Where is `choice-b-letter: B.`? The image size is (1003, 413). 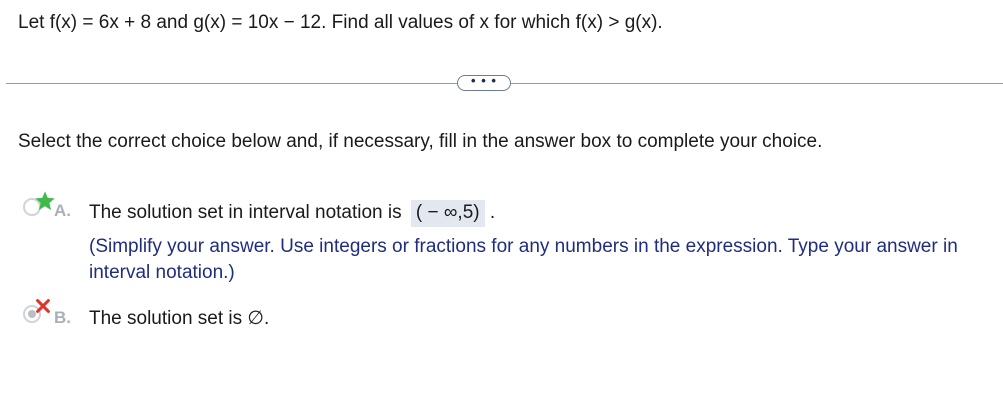
choice-b-letter: B. is located at coordinates (62, 317).